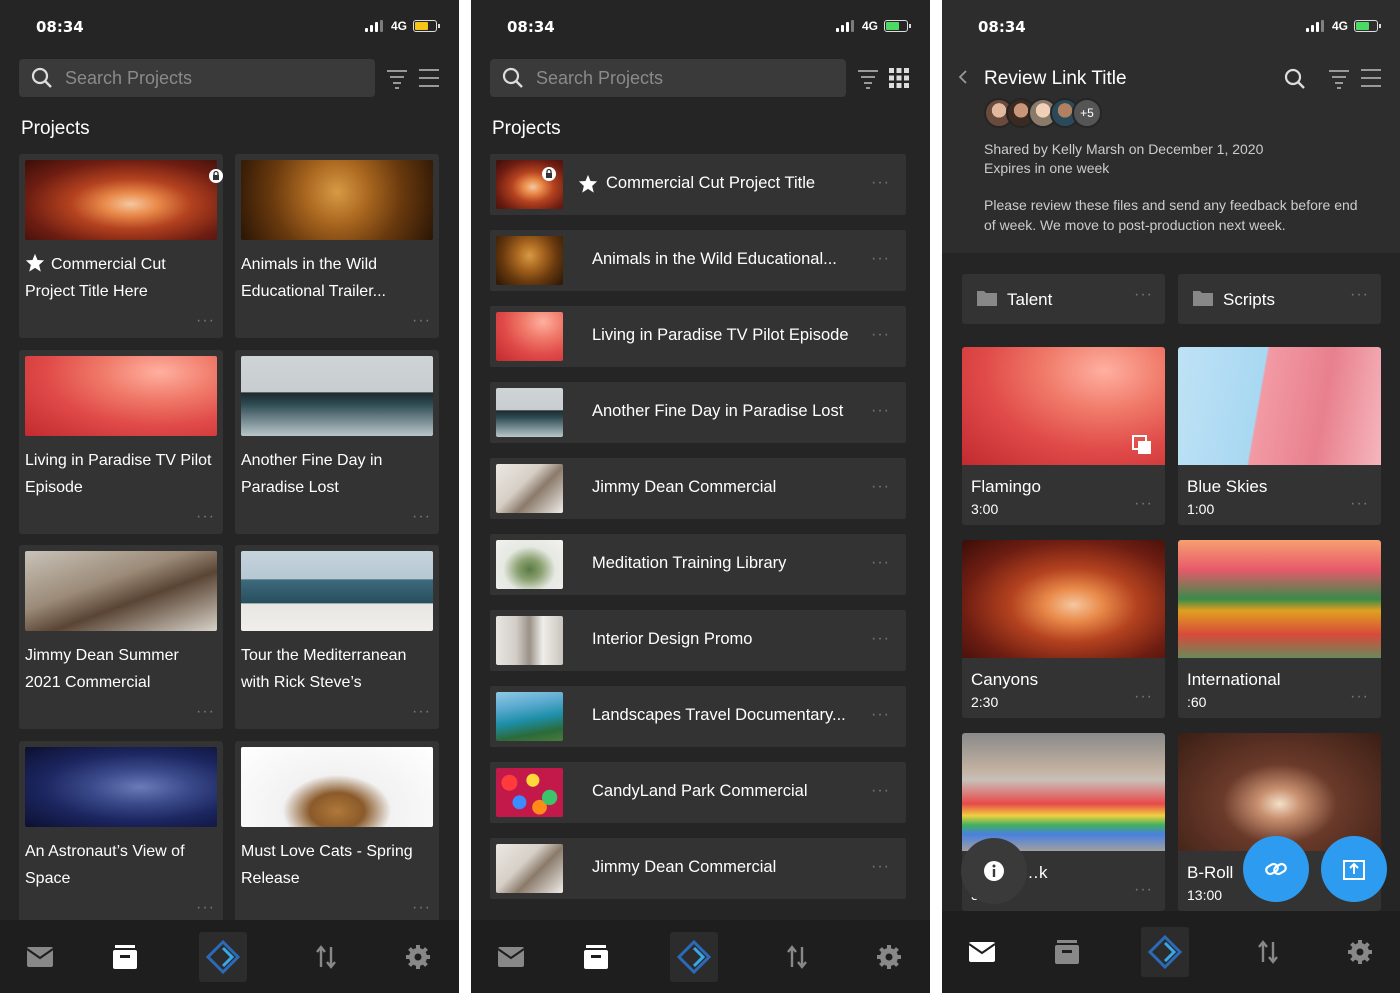  I want to click on asset-card: Blue Skies 1:00 ···, so click(1279, 436).